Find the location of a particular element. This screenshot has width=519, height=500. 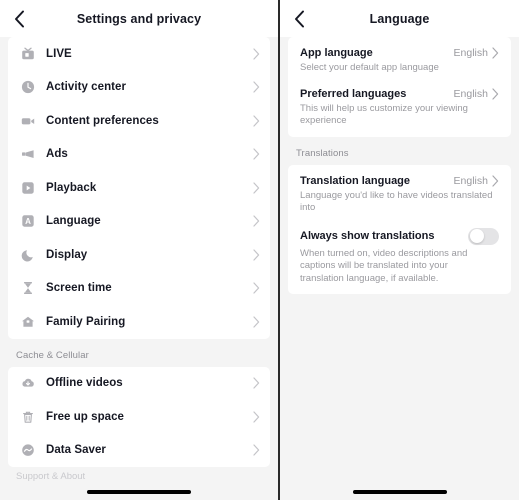

row-subtitle: Select your default app language is located at coordinates (369, 67).